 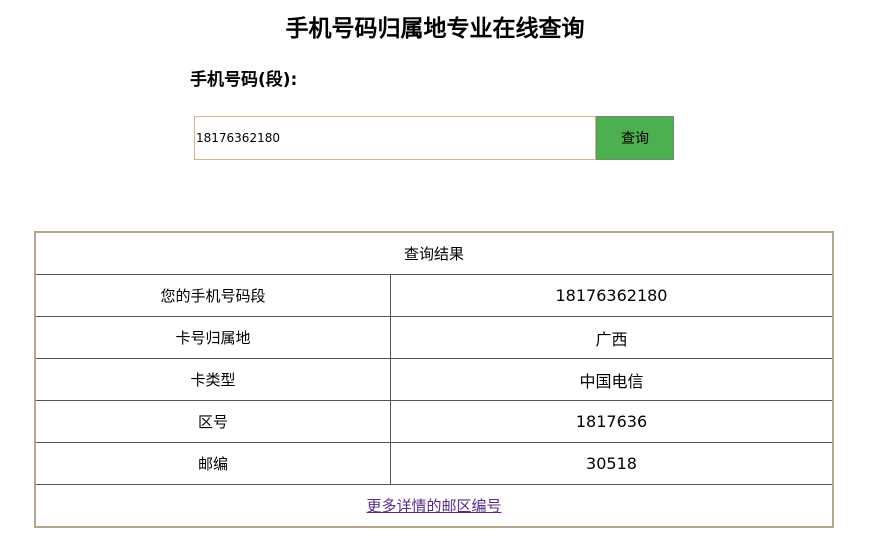 What do you see at coordinates (395, 138) in the screenshot?
I see `phone-input` at bounding box center [395, 138].